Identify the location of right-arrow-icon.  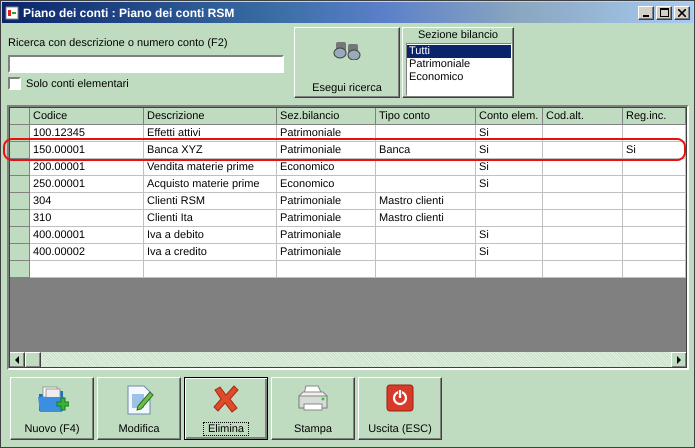
(679, 360).